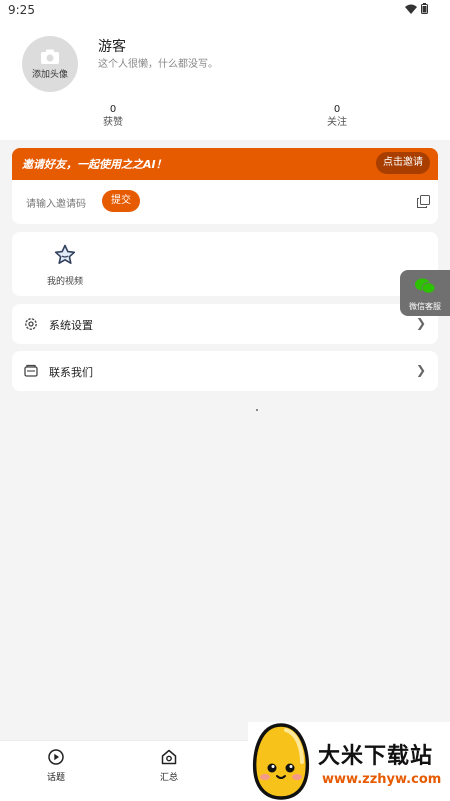  Describe the element at coordinates (425, 306) in the screenshot. I see `wechat-service-label: 微信客服` at that location.